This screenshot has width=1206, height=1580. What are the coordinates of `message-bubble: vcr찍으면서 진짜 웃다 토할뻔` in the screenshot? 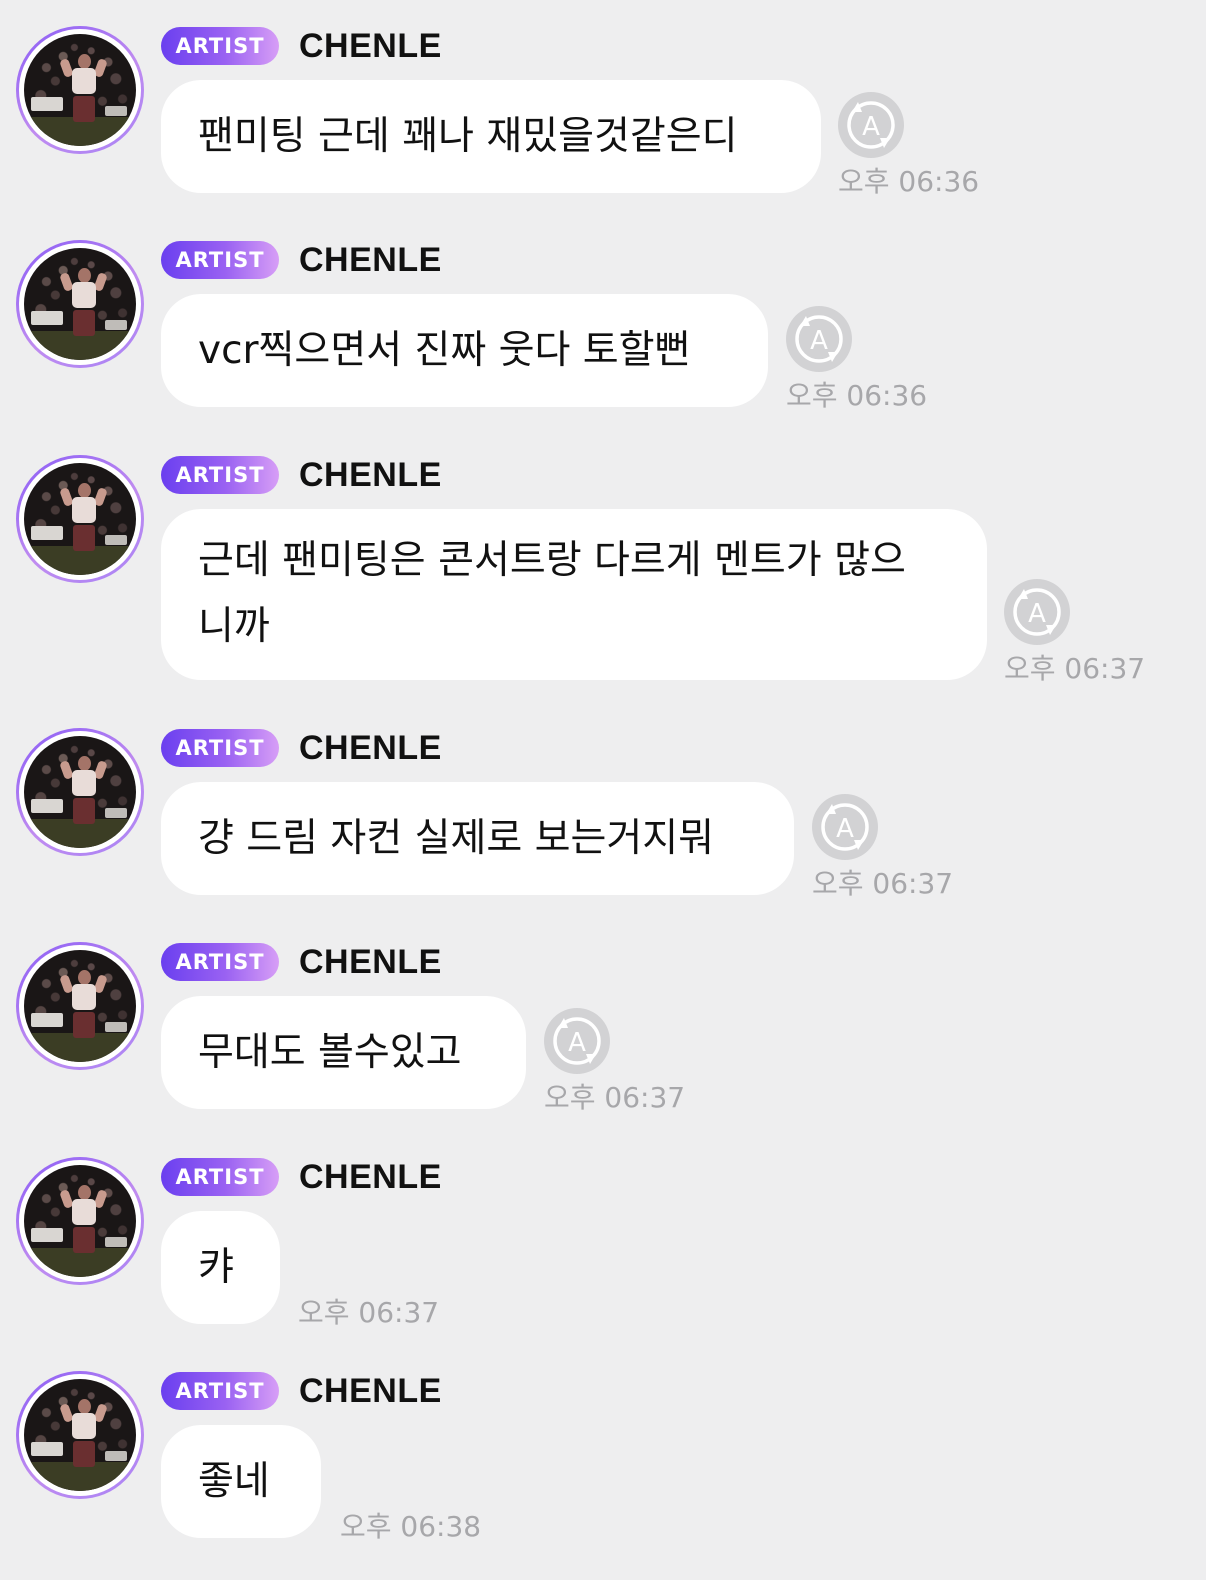 It's located at (464, 350).